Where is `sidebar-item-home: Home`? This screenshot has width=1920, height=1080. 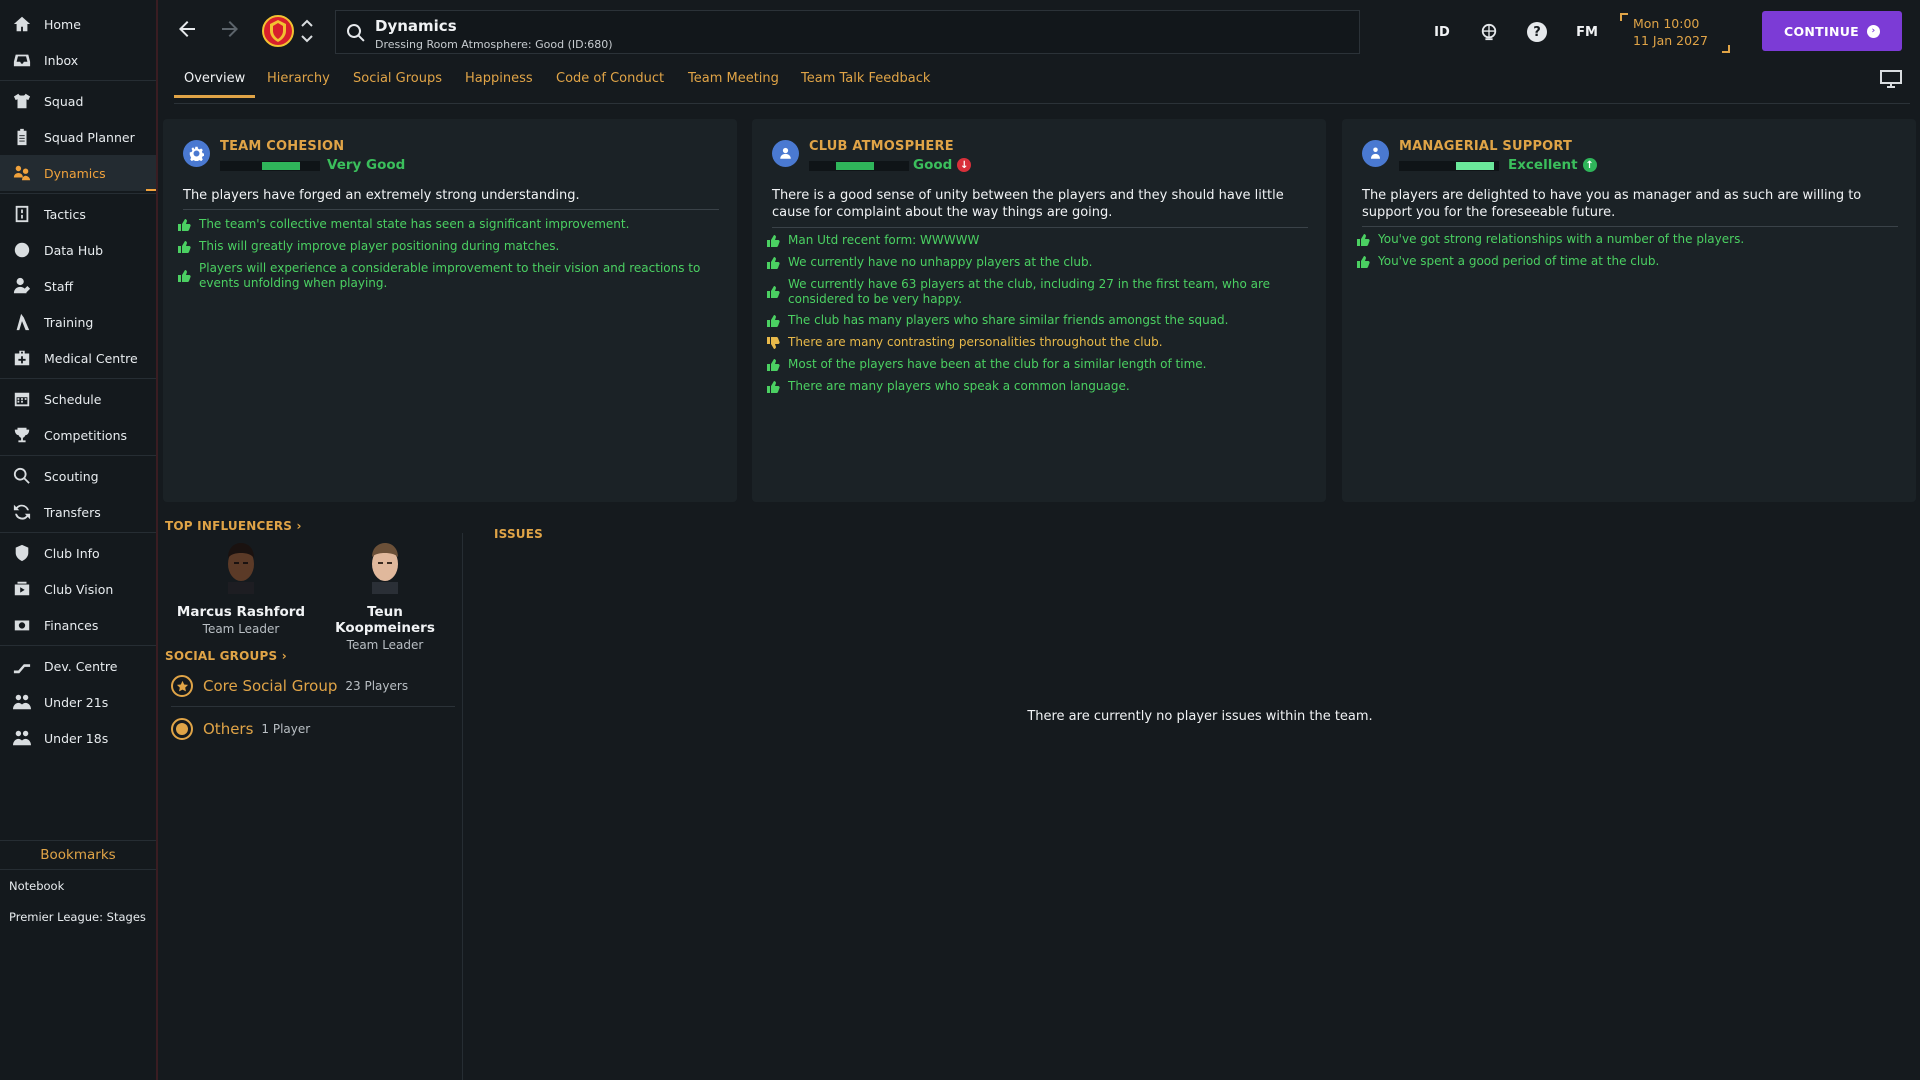 sidebar-item-home: Home is located at coordinates (78, 24).